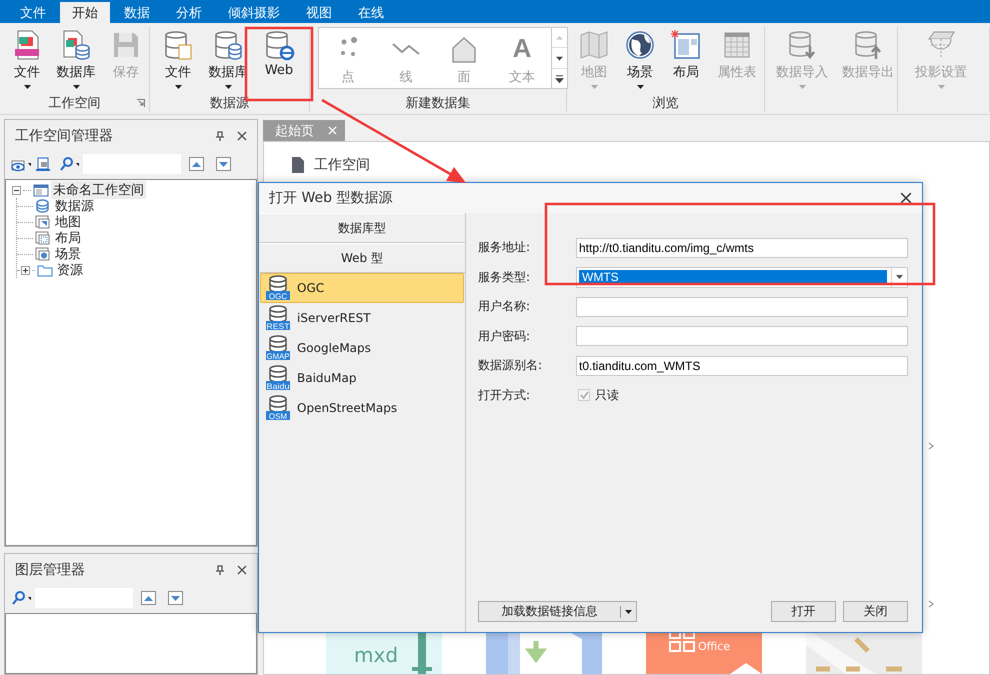 Image resolution: width=990 pixels, height=675 pixels. What do you see at coordinates (438, 103) in the screenshot?
I see `group-label: 新建数据集` at bounding box center [438, 103].